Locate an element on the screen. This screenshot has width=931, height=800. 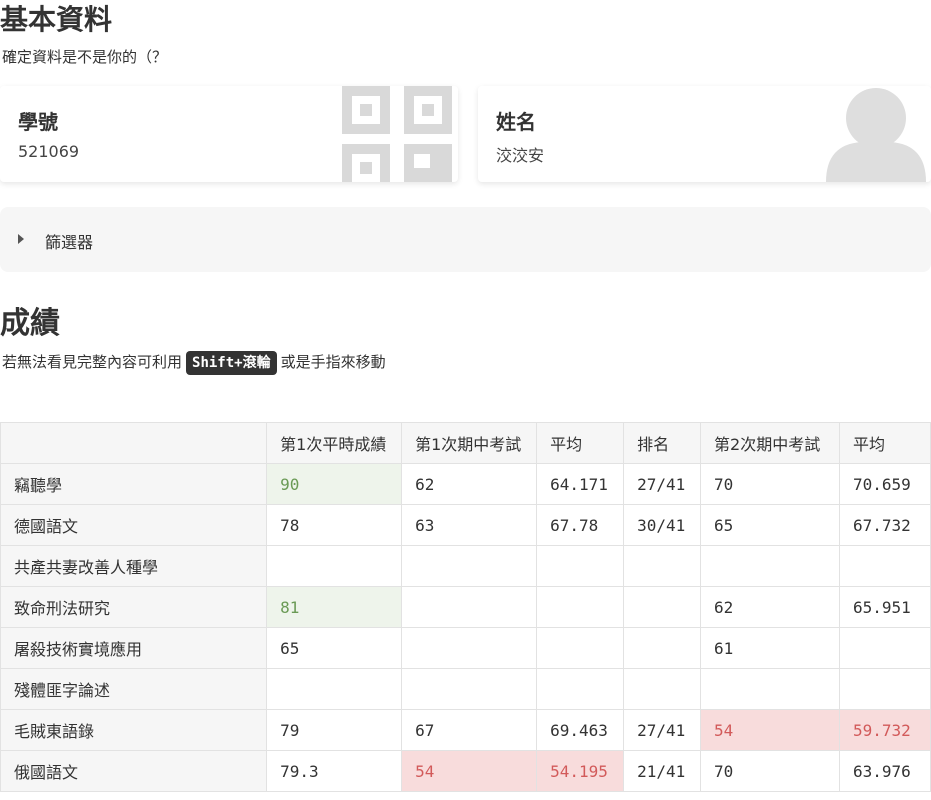
grade-cell: 64.171 is located at coordinates (580, 484).